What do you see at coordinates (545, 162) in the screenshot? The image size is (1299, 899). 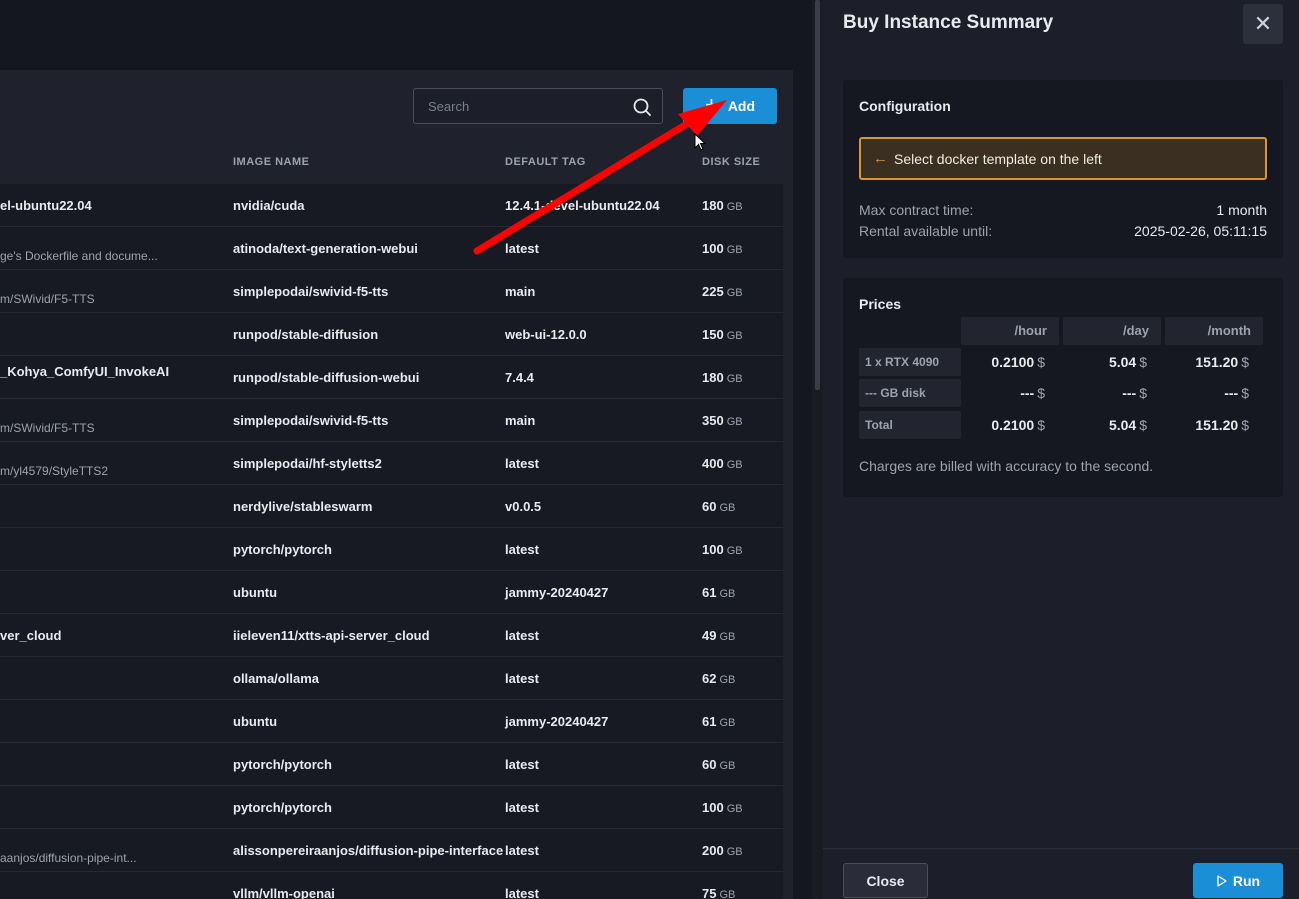 I see `header-default-tag: DEFAULT TAG` at bounding box center [545, 162].